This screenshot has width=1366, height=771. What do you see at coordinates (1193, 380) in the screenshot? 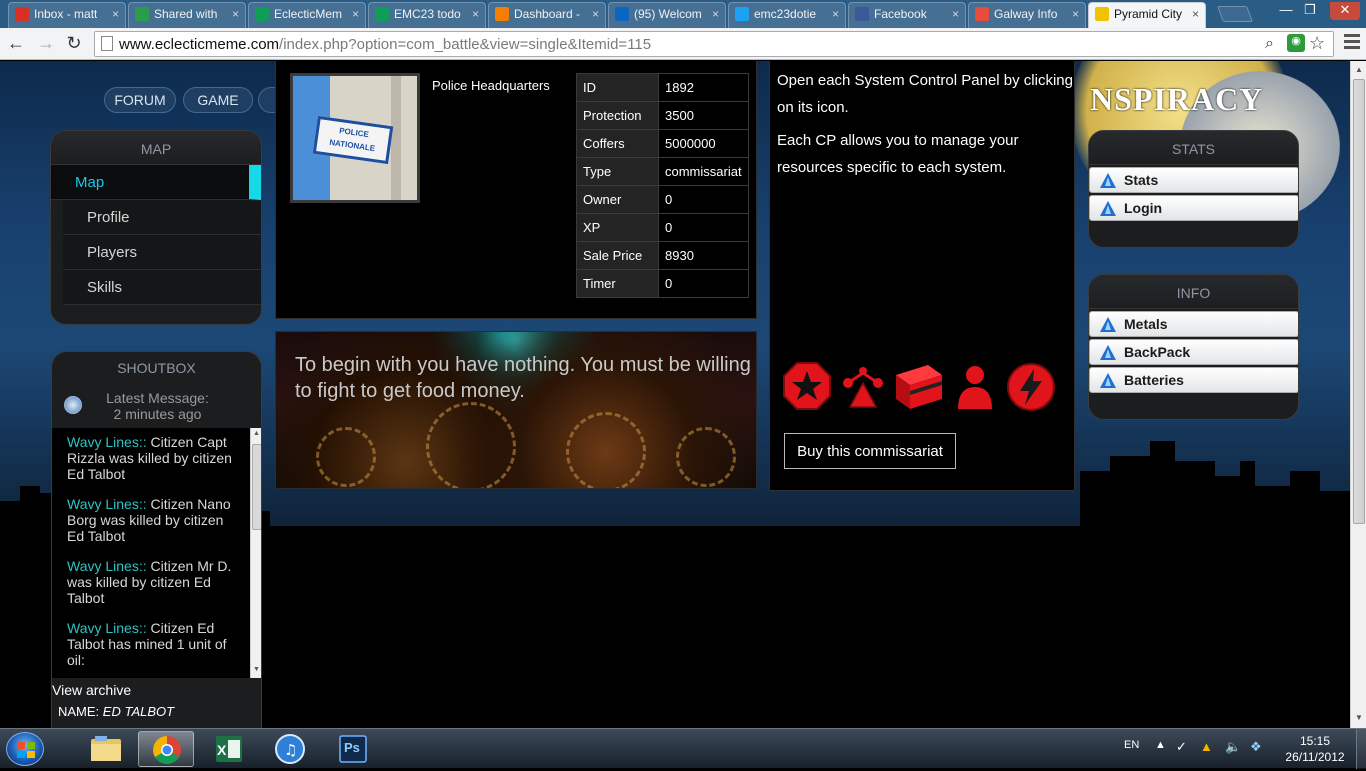
I see `info-item-batteries: Batteries` at bounding box center [1193, 380].